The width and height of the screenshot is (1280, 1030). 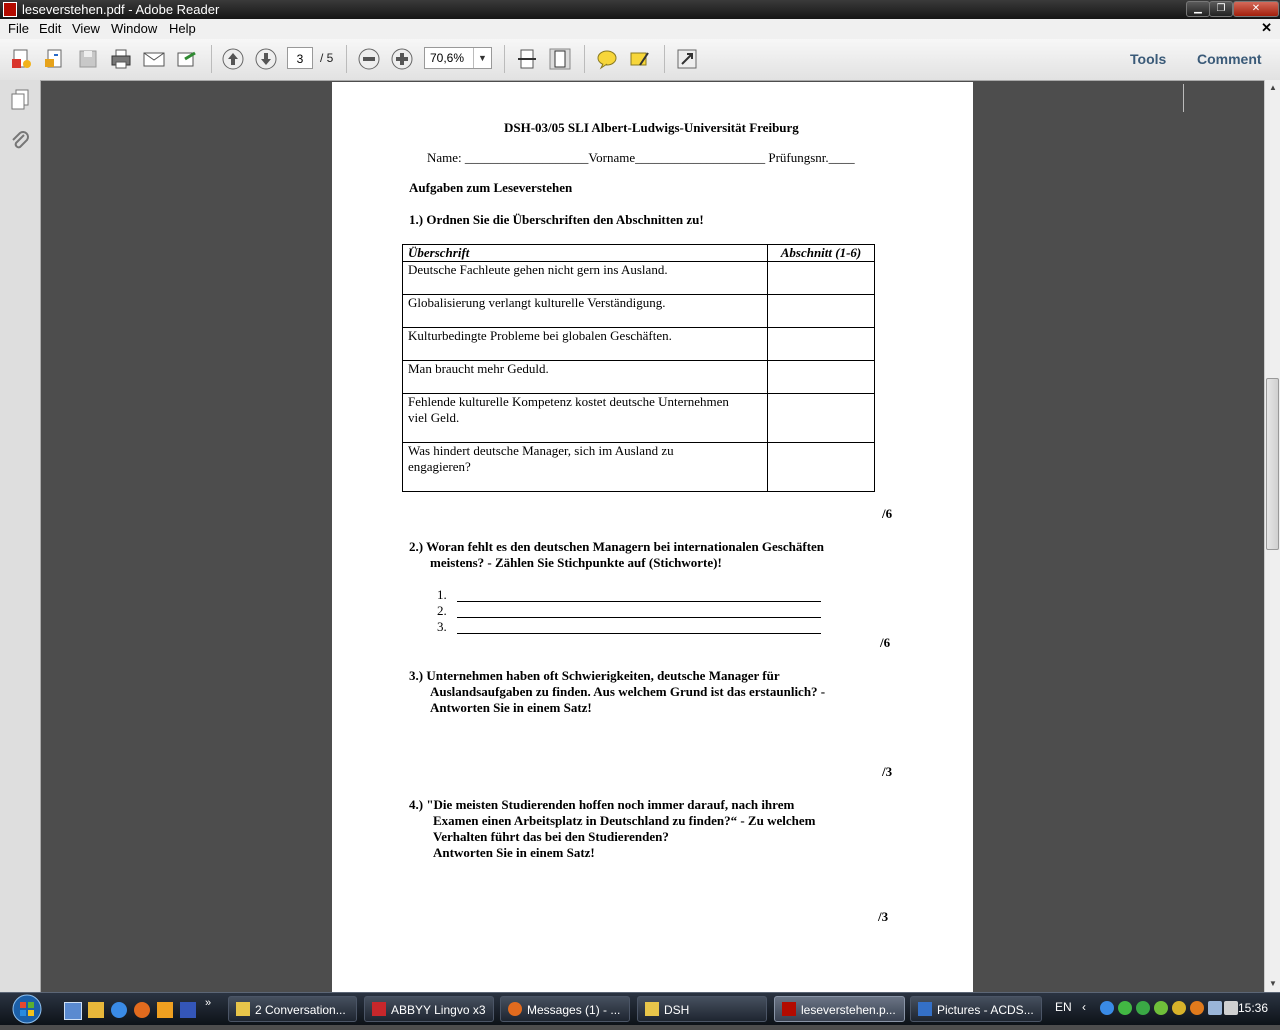 What do you see at coordinates (1063, 1007) in the screenshot?
I see `language-indicator: EN` at bounding box center [1063, 1007].